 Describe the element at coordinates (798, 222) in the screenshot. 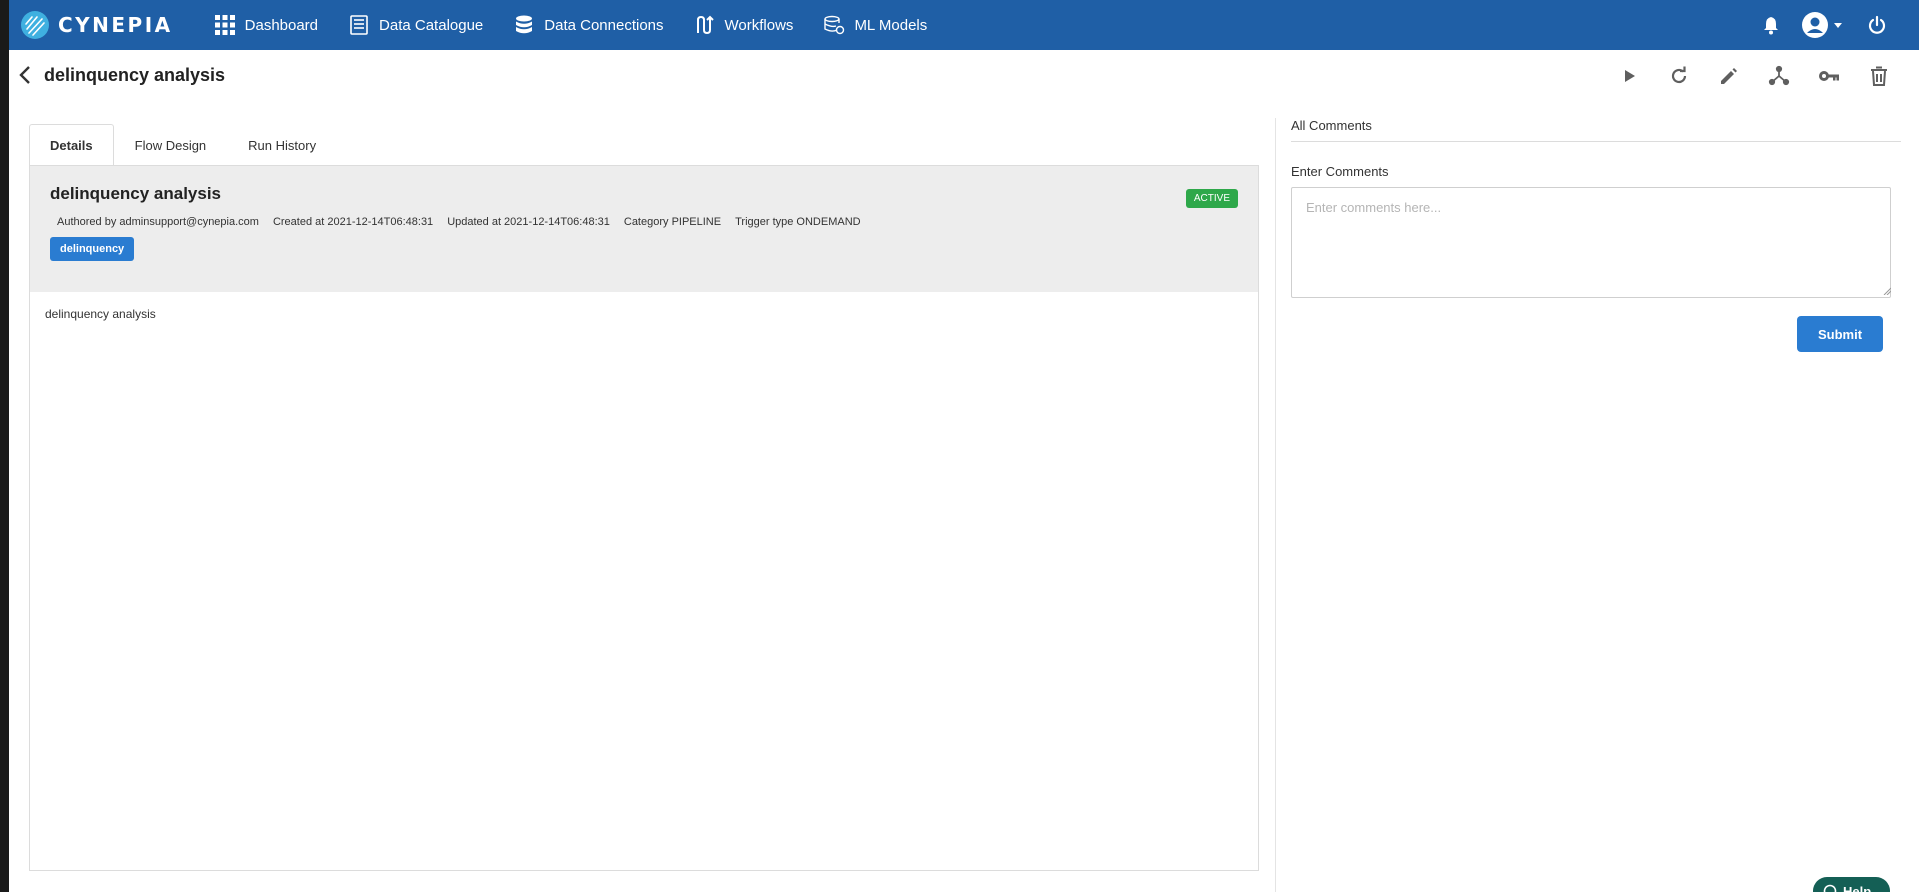

I see `meta-trigger: Trigger type ONDEMAND` at that location.